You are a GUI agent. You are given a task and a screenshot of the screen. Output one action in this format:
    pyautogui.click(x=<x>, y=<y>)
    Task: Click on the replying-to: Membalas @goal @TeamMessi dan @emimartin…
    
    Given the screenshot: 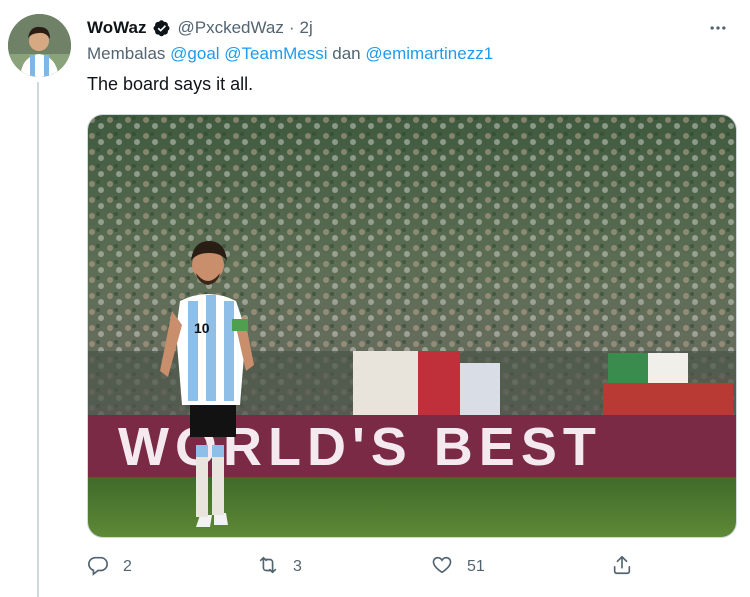 What is the action you would take?
    pyautogui.click(x=290, y=54)
    